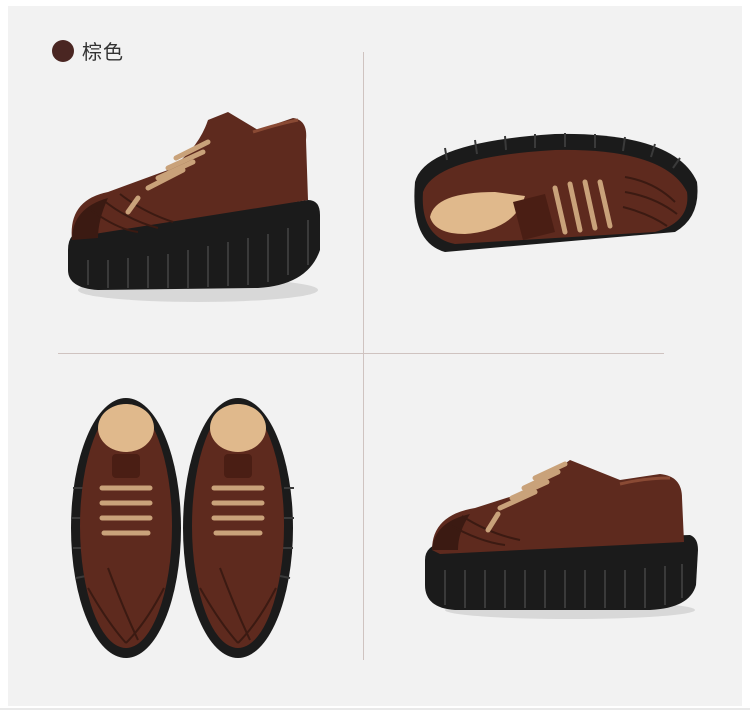 This screenshot has width=750, height=714. Describe the element at coordinates (194, 207) in the screenshot. I see `shoe-side-view-left` at that location.